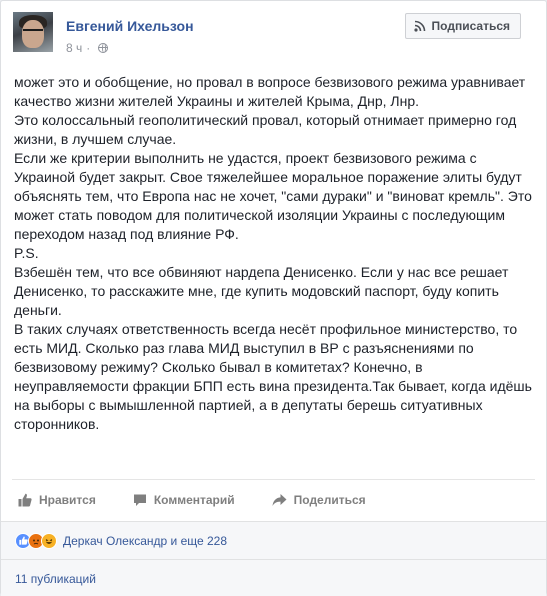  I want to click on rss-icon, so click(419, 26).